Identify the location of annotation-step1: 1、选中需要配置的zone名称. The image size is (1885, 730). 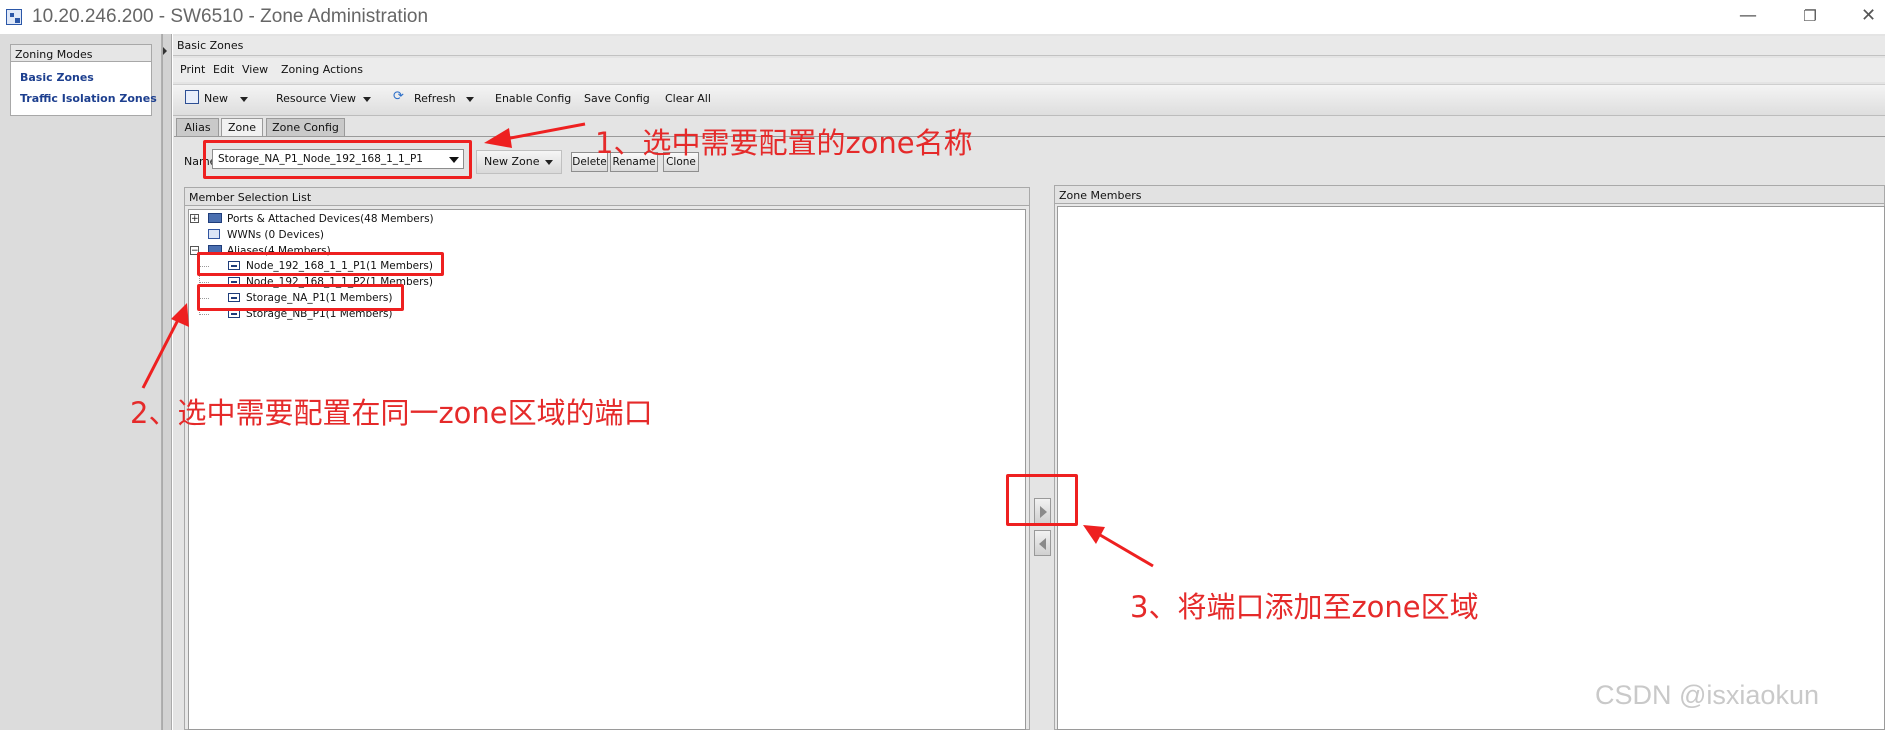
(784, 143).